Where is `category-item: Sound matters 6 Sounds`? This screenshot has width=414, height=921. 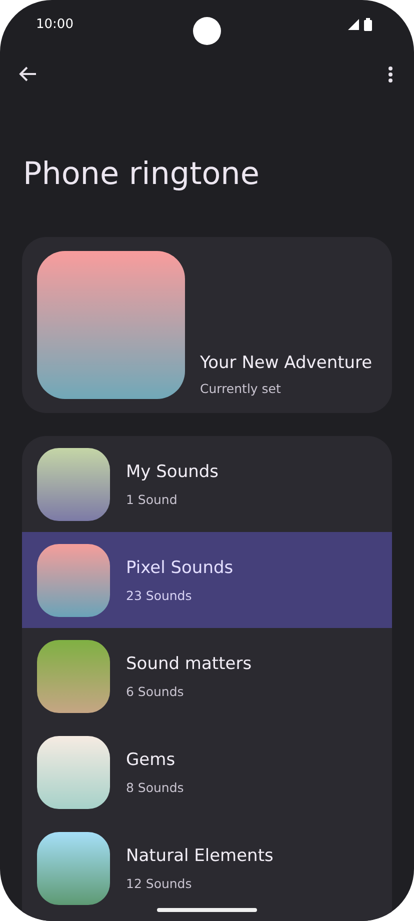 category-item: Sound matters 6 Sounds is located at coordinates (207, 676).